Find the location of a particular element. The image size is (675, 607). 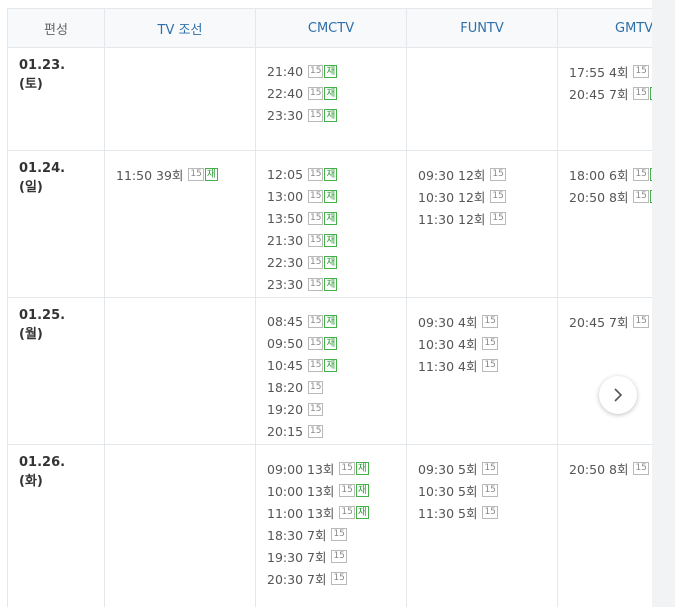

broadcast-slot: 09:30 5회 15 is located at coordinates (482, 468).